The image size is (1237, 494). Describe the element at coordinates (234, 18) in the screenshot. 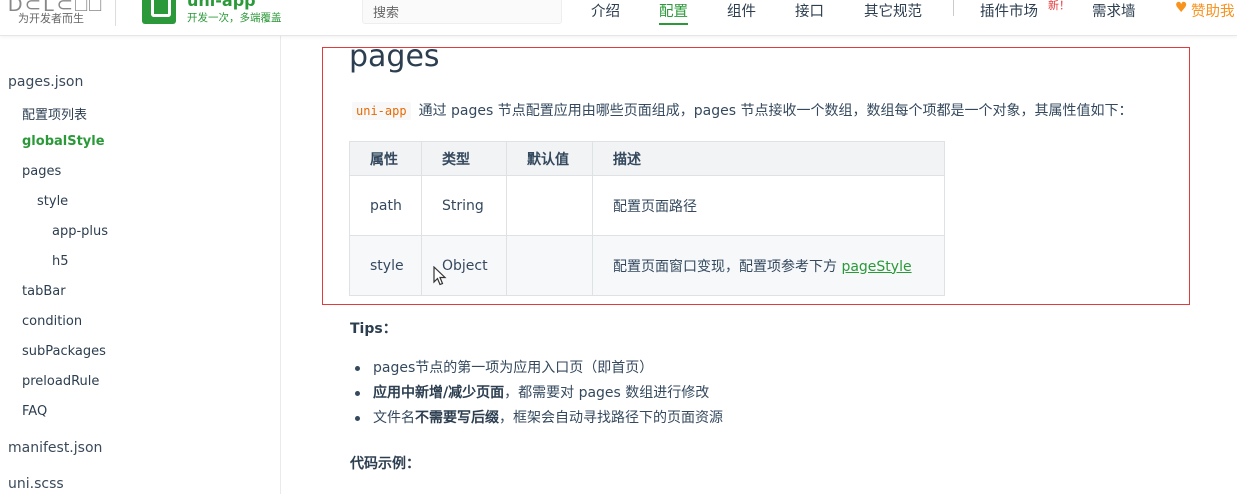

I see `uni-app-tagline: 开发一次，多端覆盖` at that location.